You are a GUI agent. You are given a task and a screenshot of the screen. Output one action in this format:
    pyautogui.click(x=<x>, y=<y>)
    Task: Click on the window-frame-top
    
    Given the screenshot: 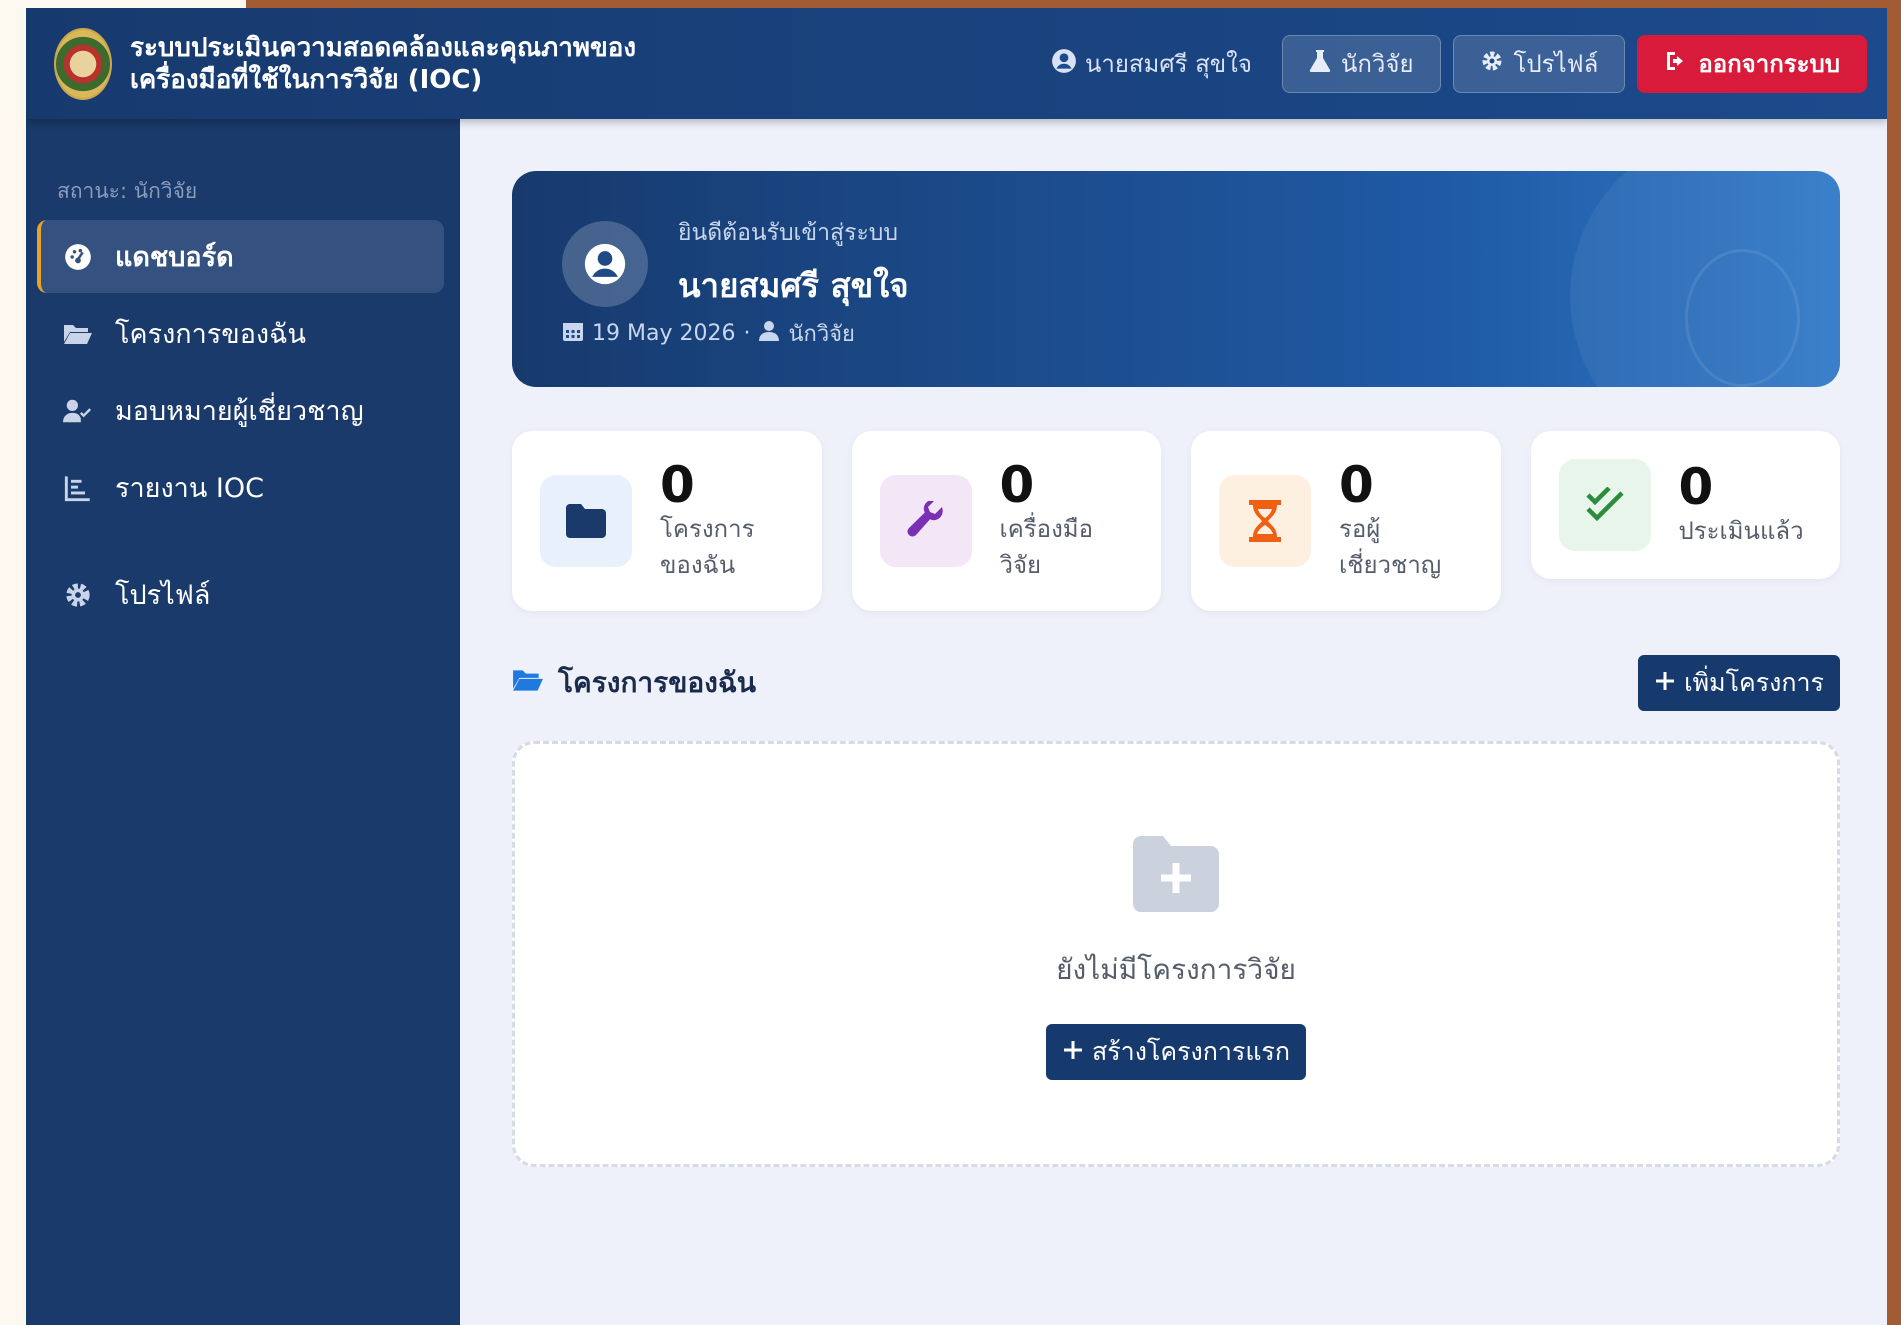 What is the action you would take?
    pyautogui.click(x=1073, y=4)
    